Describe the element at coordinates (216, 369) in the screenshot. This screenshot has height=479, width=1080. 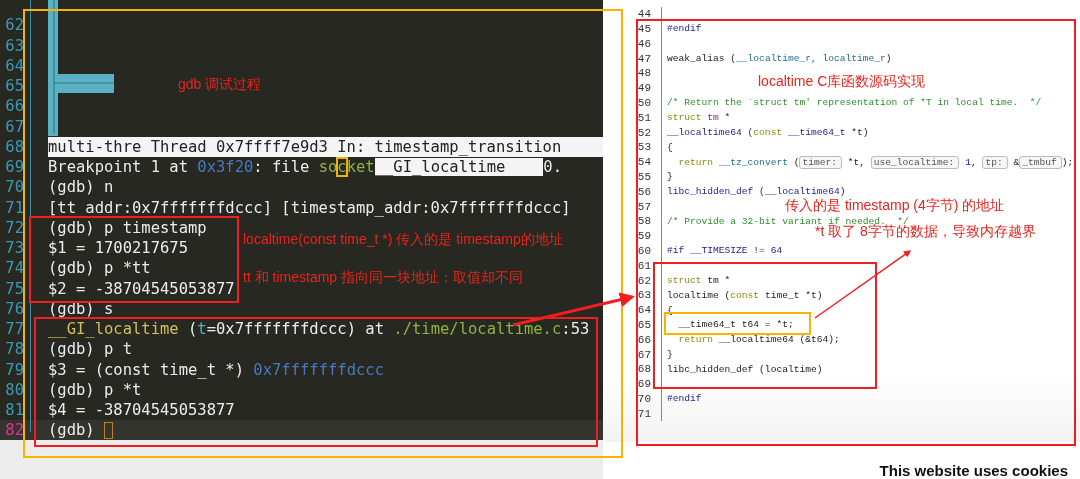
I see `terminal-line: $3 = (const time_t *) 0x7fffffffdccc` at that location.